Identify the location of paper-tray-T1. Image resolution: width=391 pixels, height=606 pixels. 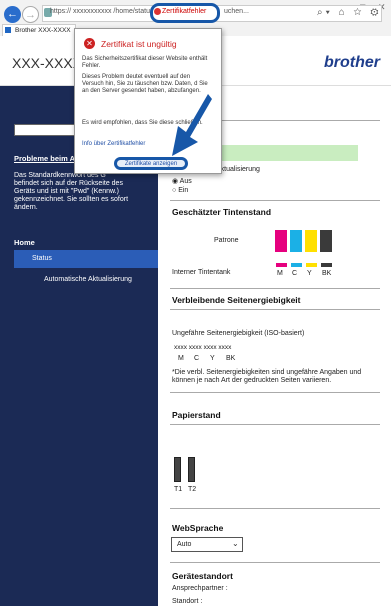
(177, 469).